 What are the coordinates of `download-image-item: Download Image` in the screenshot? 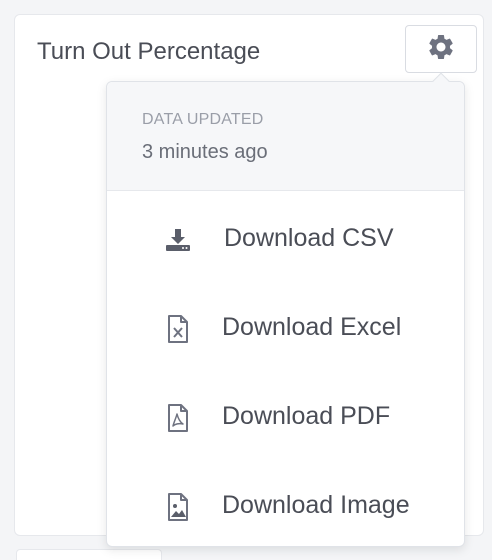 It's located at (285, 505).